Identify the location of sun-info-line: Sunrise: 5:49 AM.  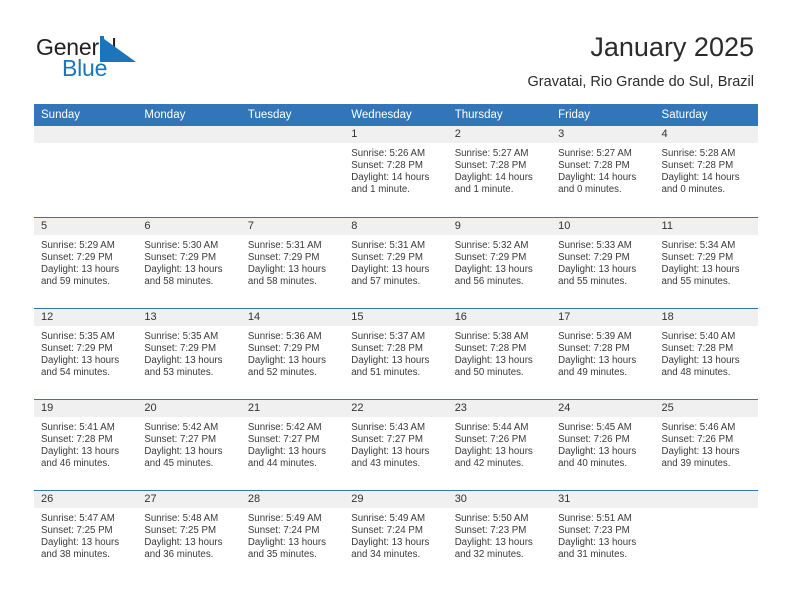
(388, 518).